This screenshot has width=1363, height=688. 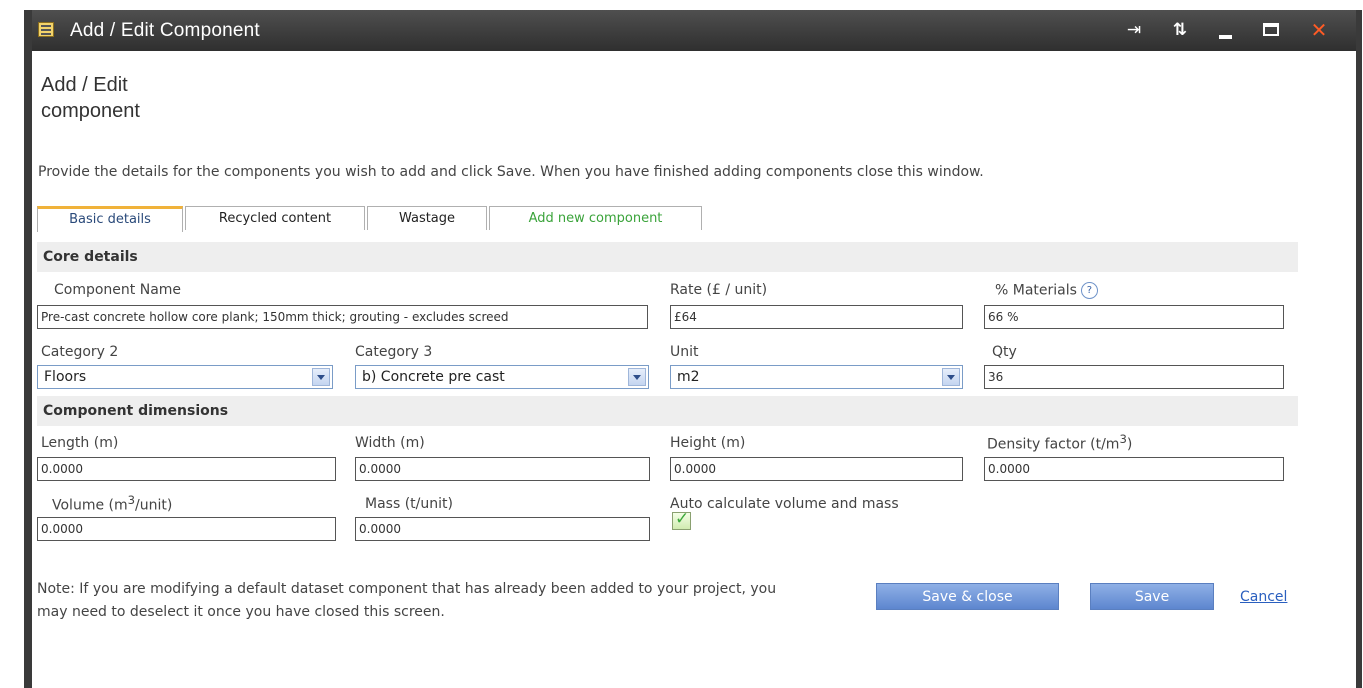 What do you see at coordinates (694, 30) in the screenshot?
I see `title-bar: Add / Edit Component ⇥ ⇅ ✕` at bounding box center [694, 30].